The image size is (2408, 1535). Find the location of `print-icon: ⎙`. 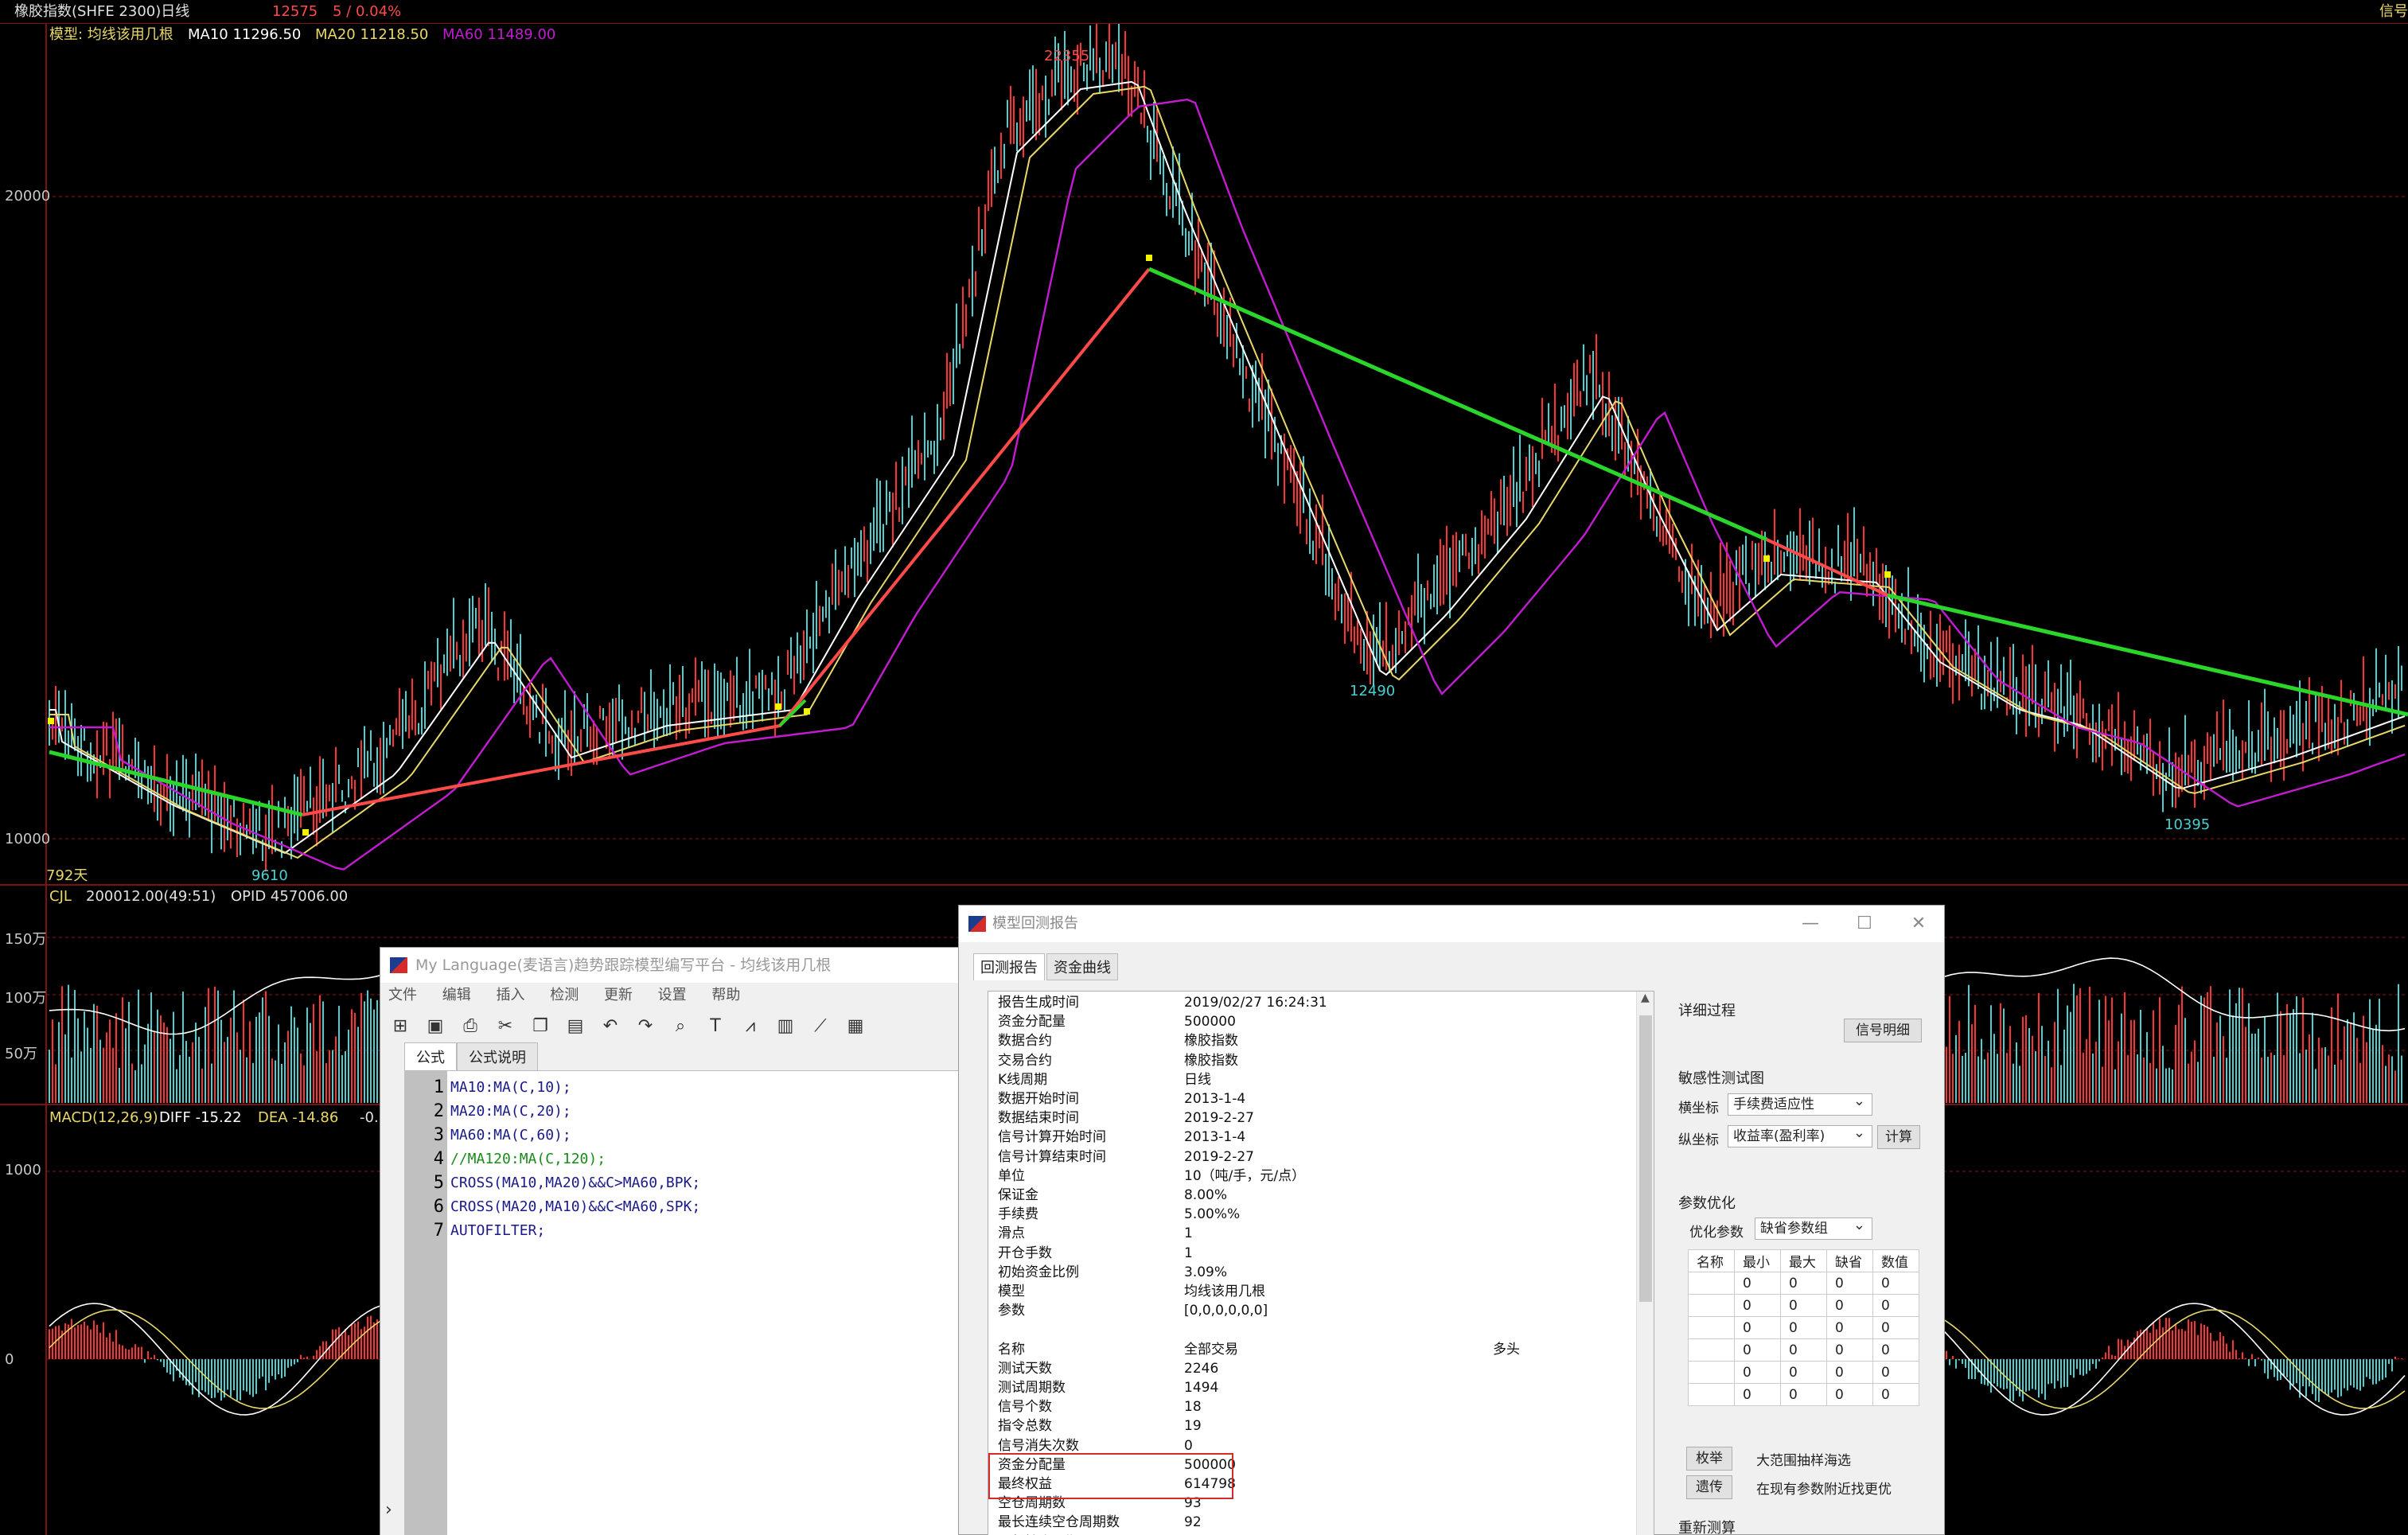

print-icon: ⎙ is located at coordinates (470, 1026).